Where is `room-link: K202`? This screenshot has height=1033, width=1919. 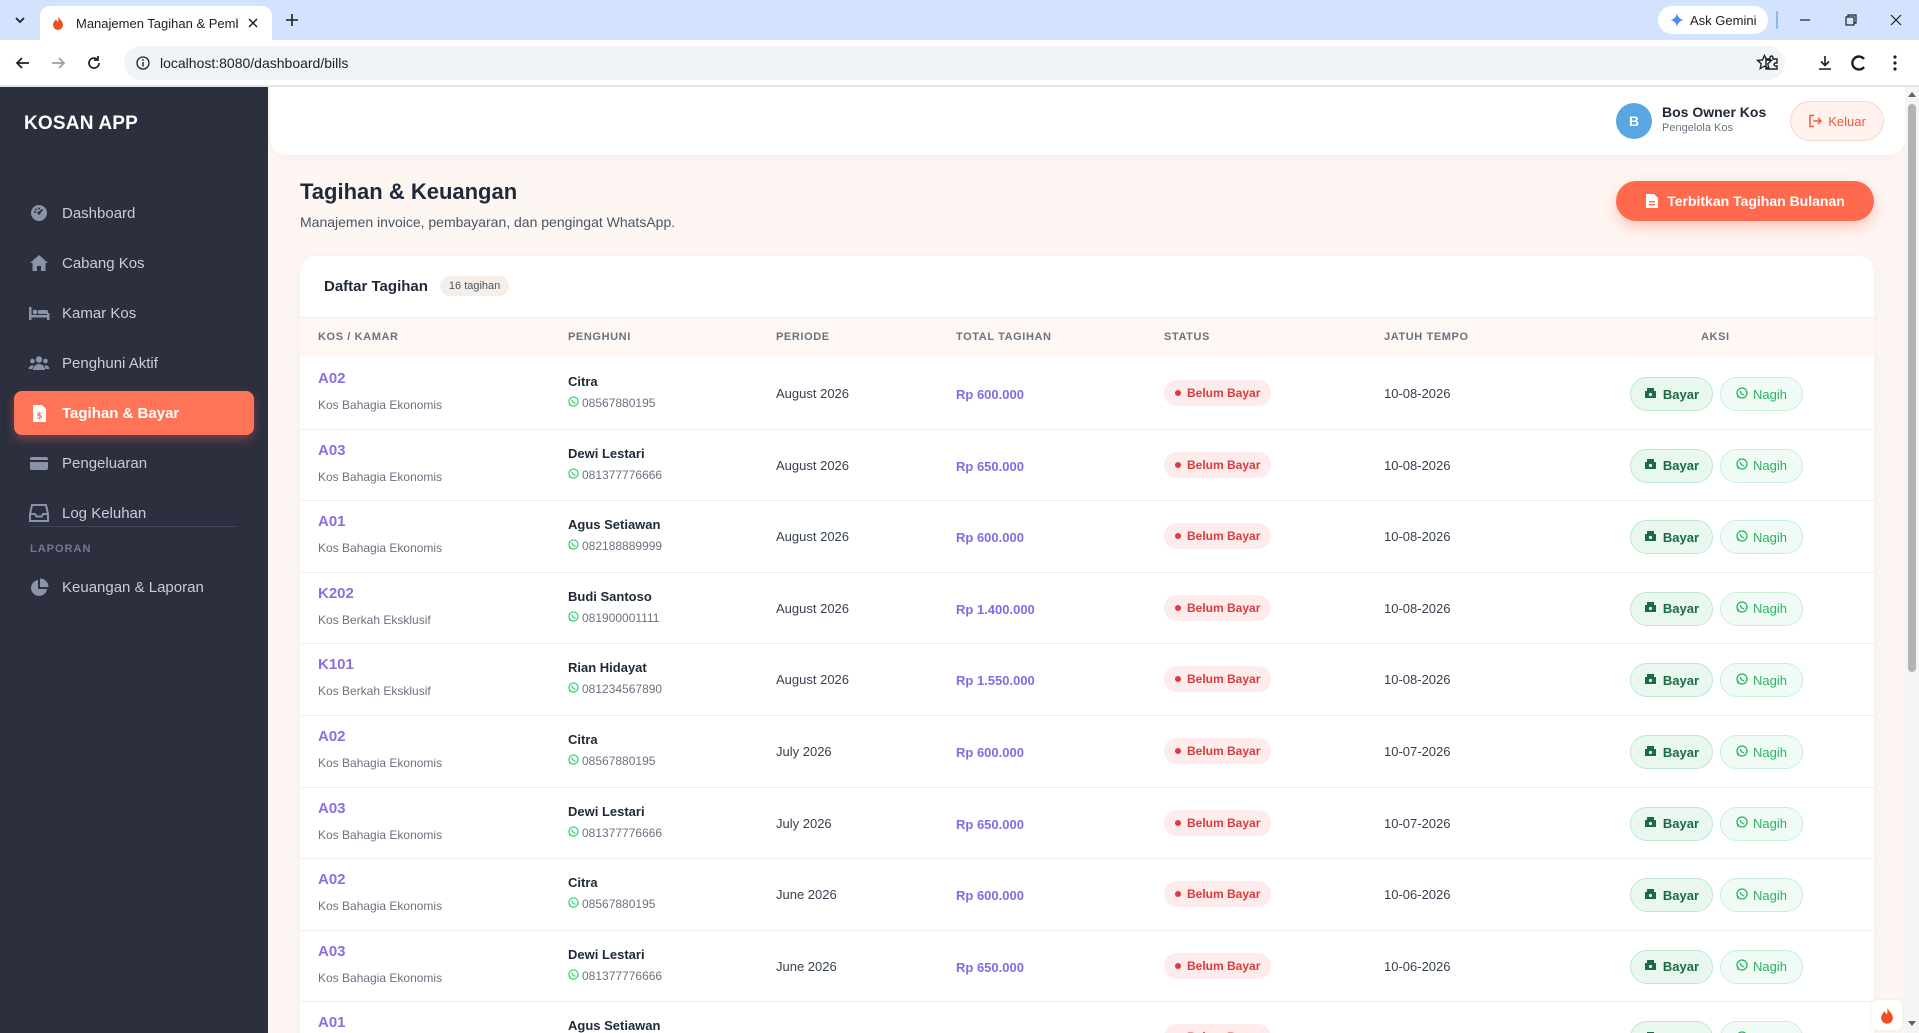
room-link: K202 is located at coordinates (336, 593).